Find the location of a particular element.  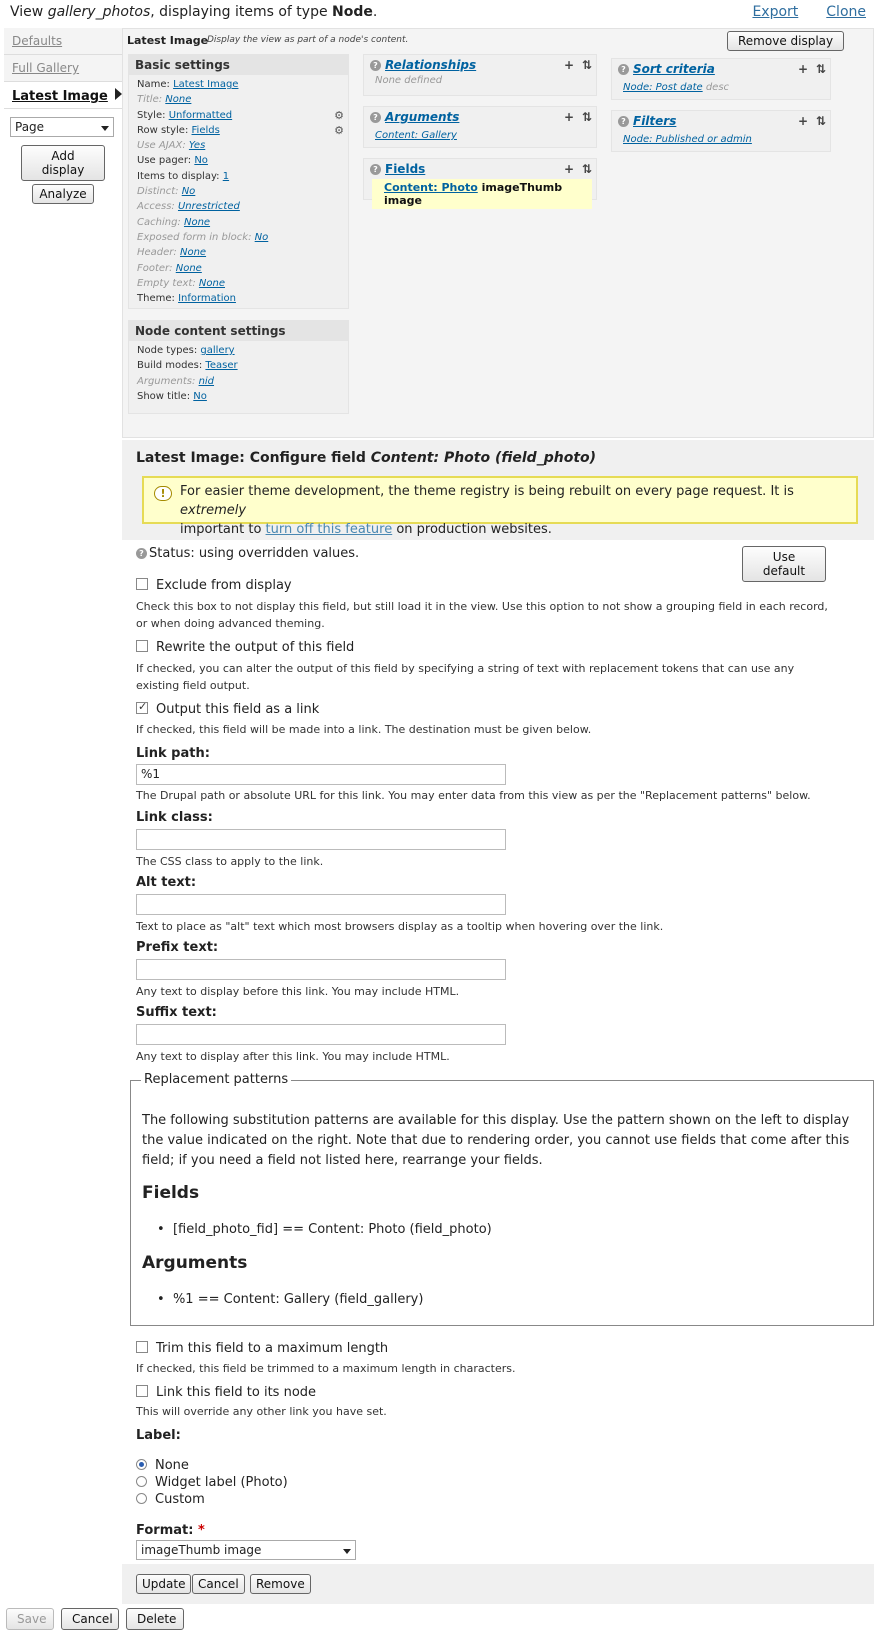

format-select: imageThumb image is located at coordinates (246, 1550).